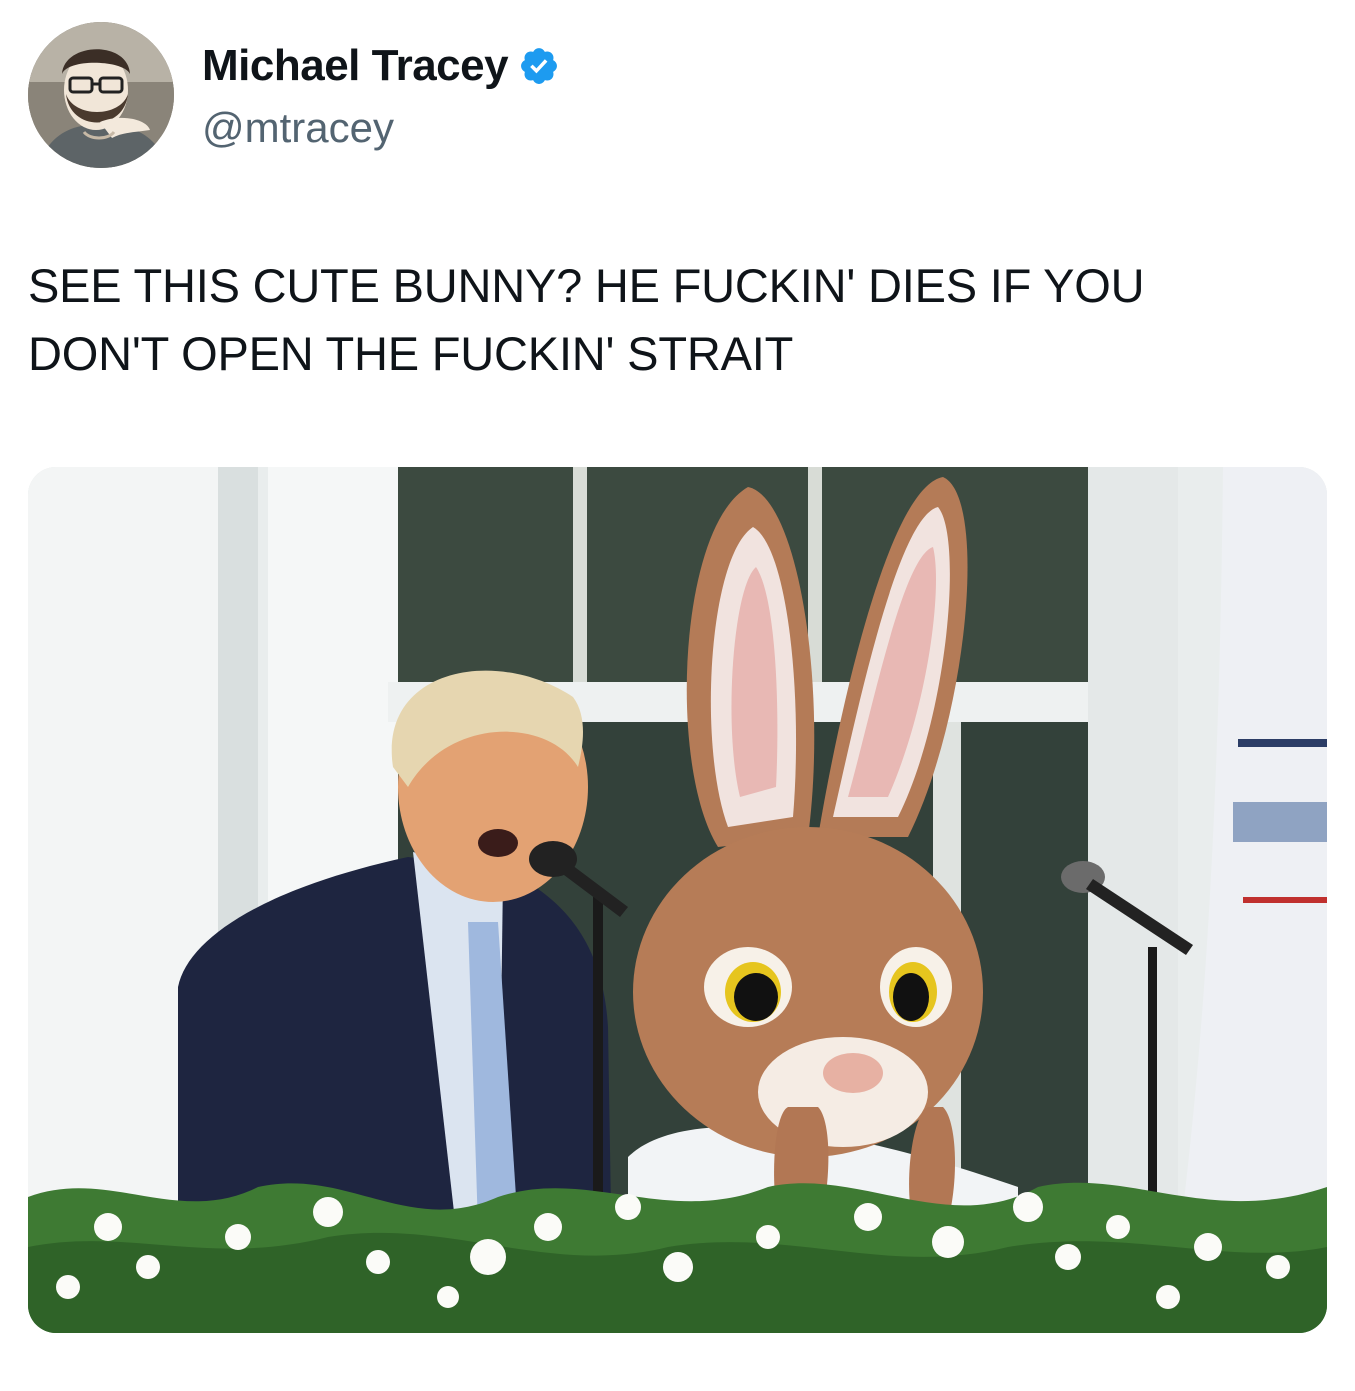  I want to click on author-name: Michael Tracey, so click(355, 66).